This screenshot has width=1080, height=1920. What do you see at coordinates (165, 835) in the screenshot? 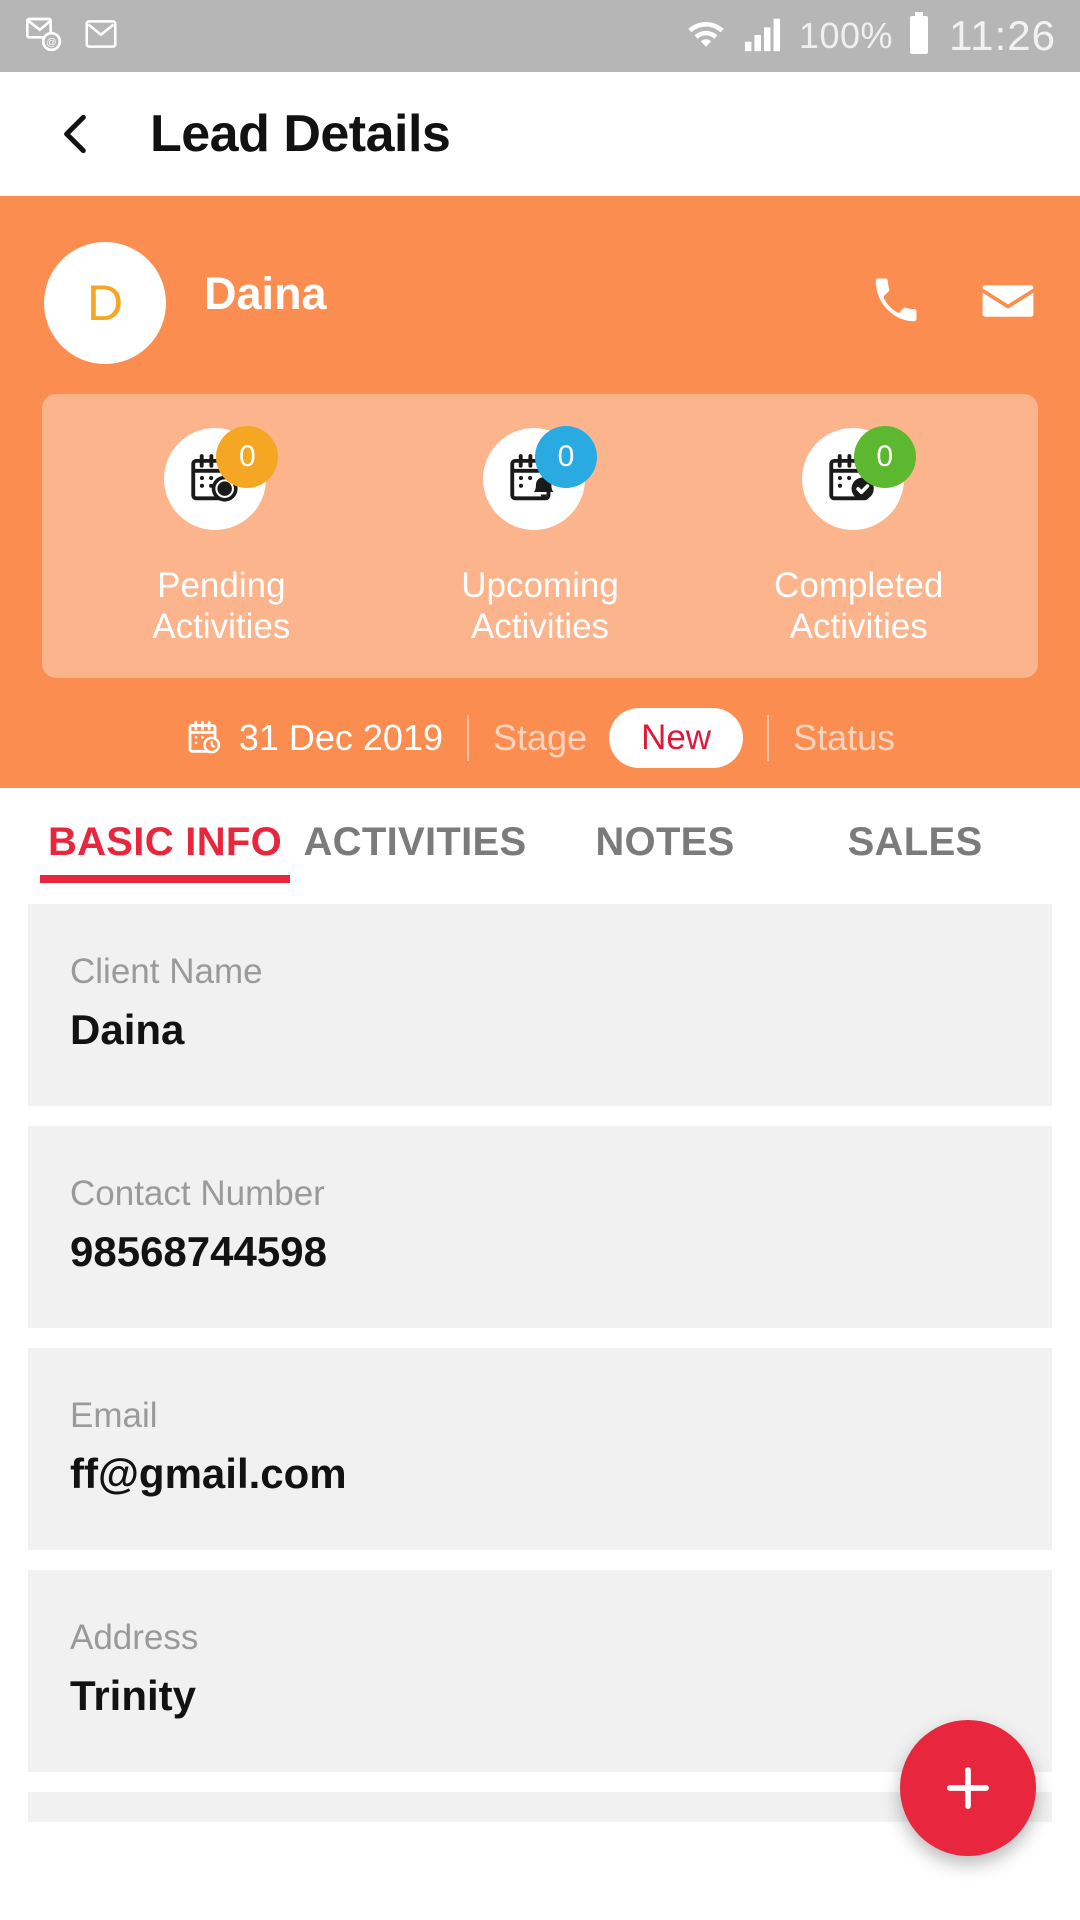
I see `tab-basic-info: BASIC INFO` at bounding box center [165, 835].